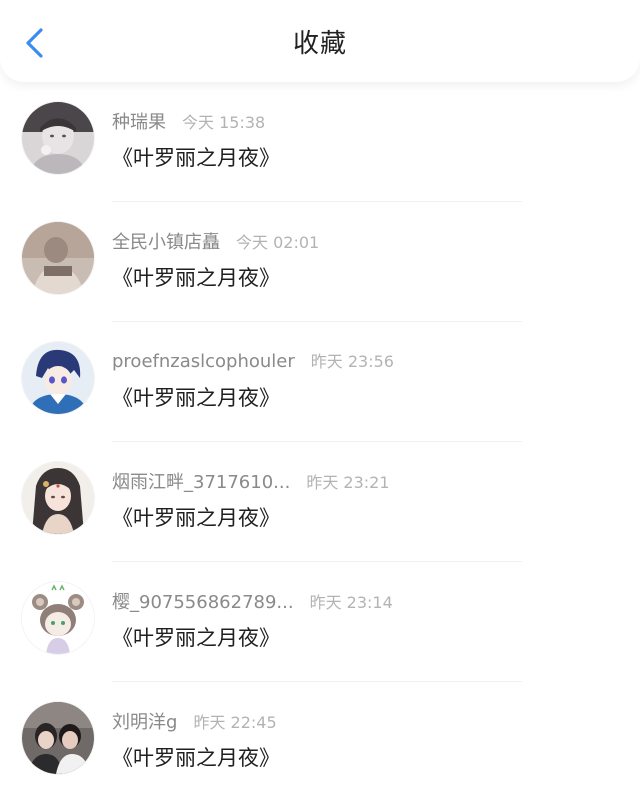  Describe the element at coordinates (320, 742) in the screenshot. I see `list-item: 刘明洋g 昨天 22:45 《叶罗丽之月夜》` at that location.